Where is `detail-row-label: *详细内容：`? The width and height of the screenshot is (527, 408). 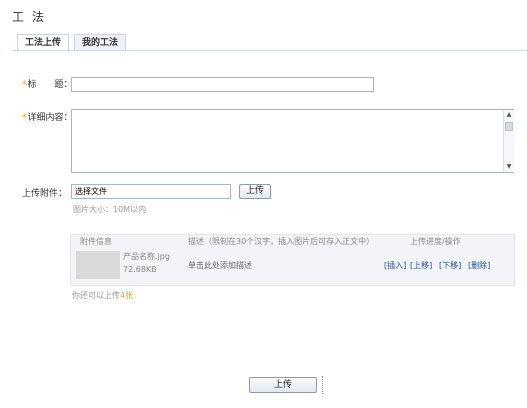 detail-row-label: *详细内容： is located at coordinates (47, 116).